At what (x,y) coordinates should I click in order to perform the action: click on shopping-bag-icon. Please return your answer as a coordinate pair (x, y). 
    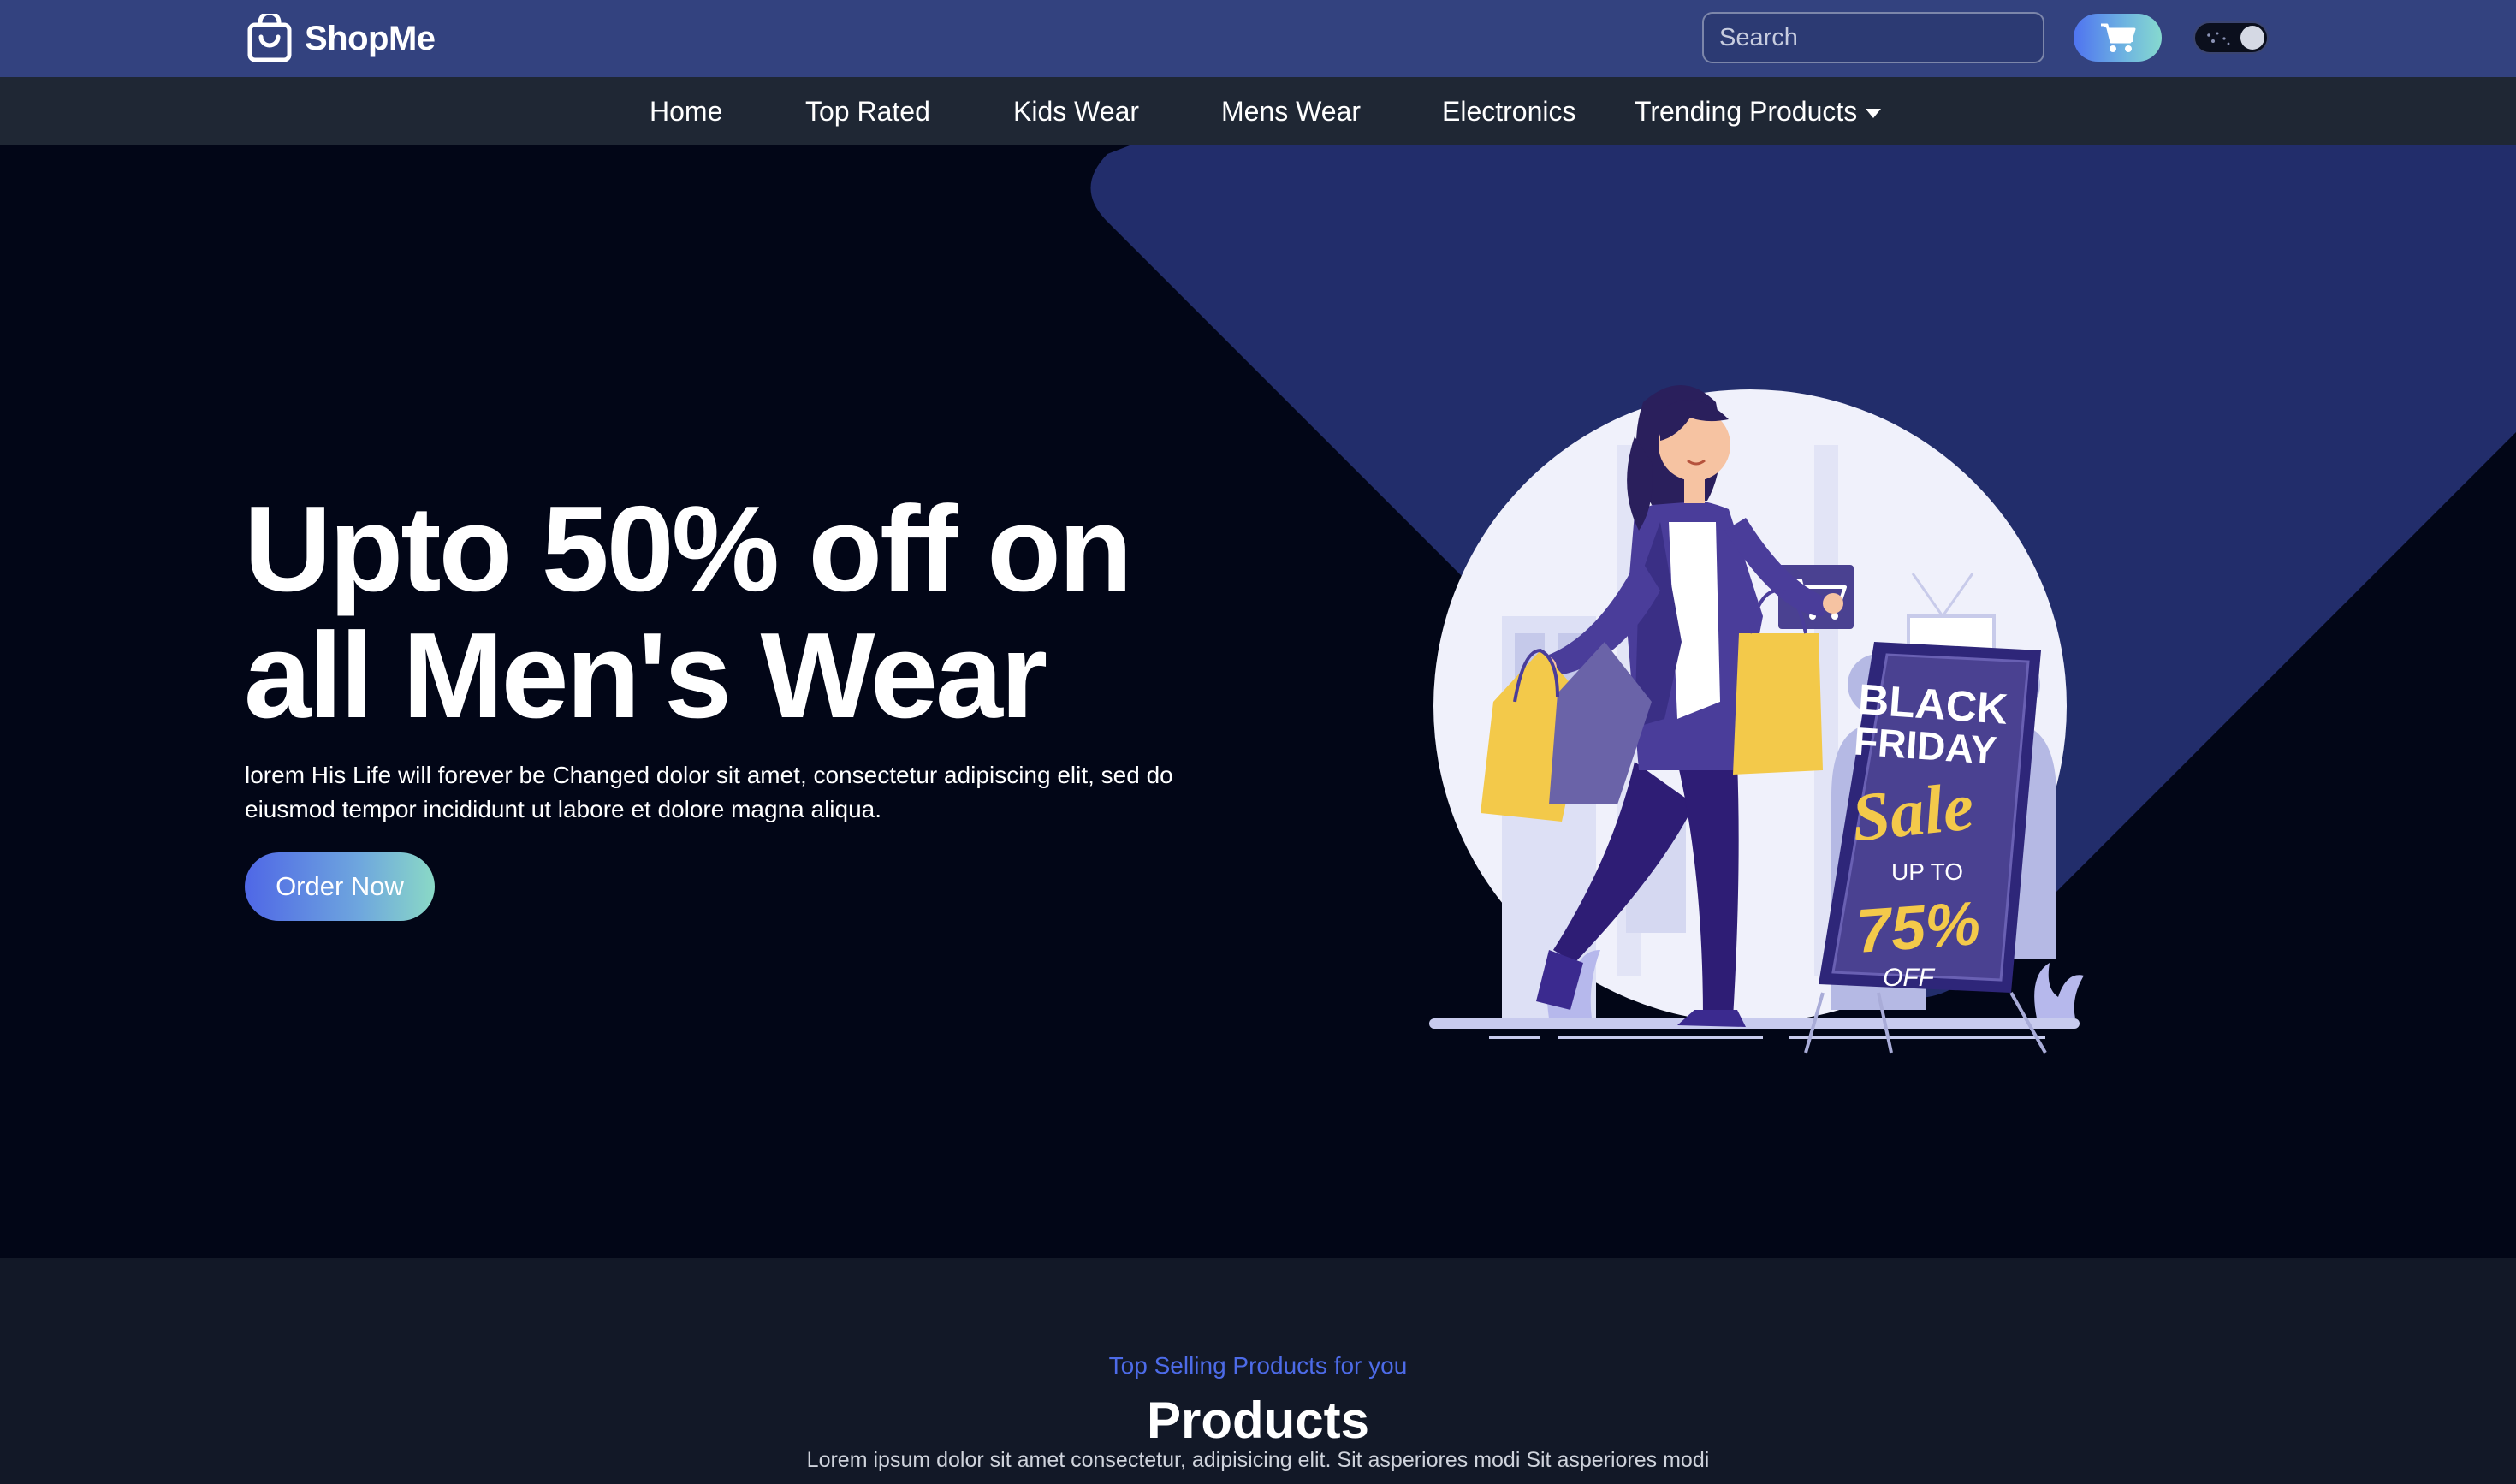
    Looking at the image, I should click on (269, 38).